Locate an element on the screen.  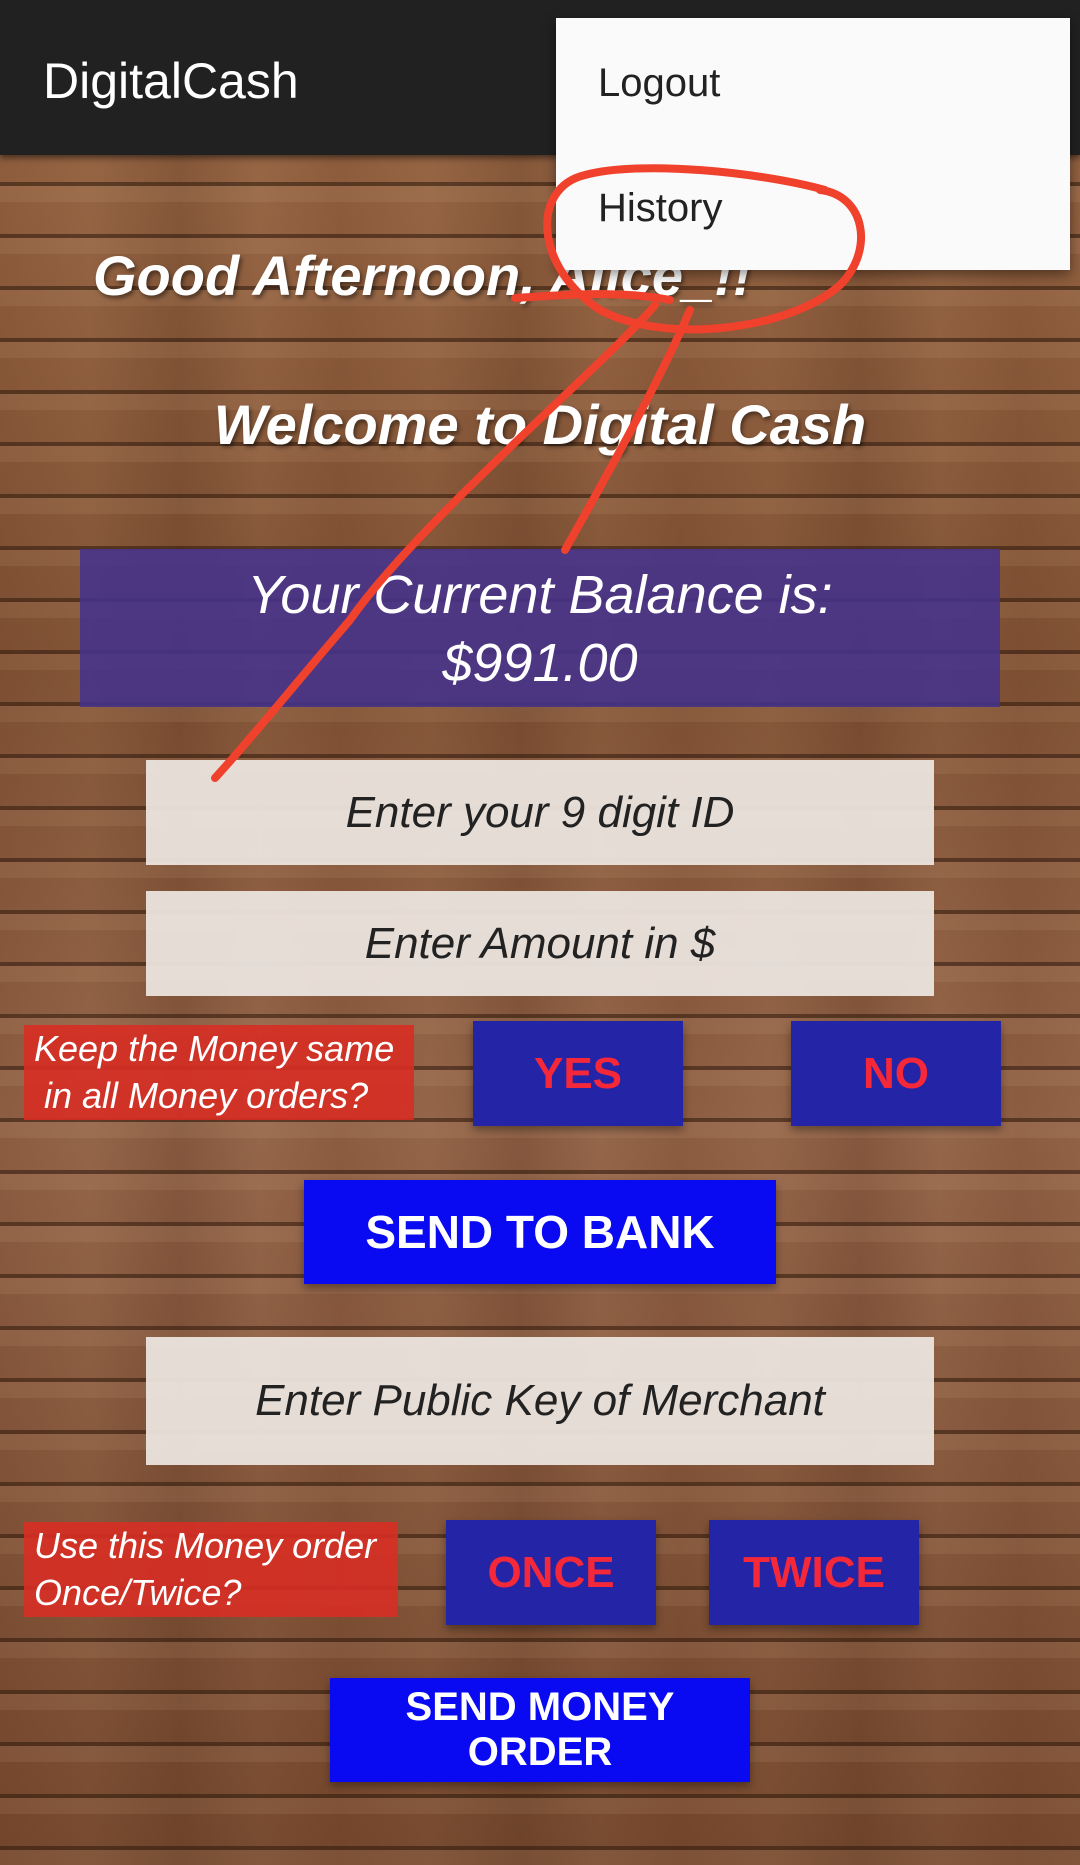
twice-button: TWICE is located at coordinates (814, 1572).